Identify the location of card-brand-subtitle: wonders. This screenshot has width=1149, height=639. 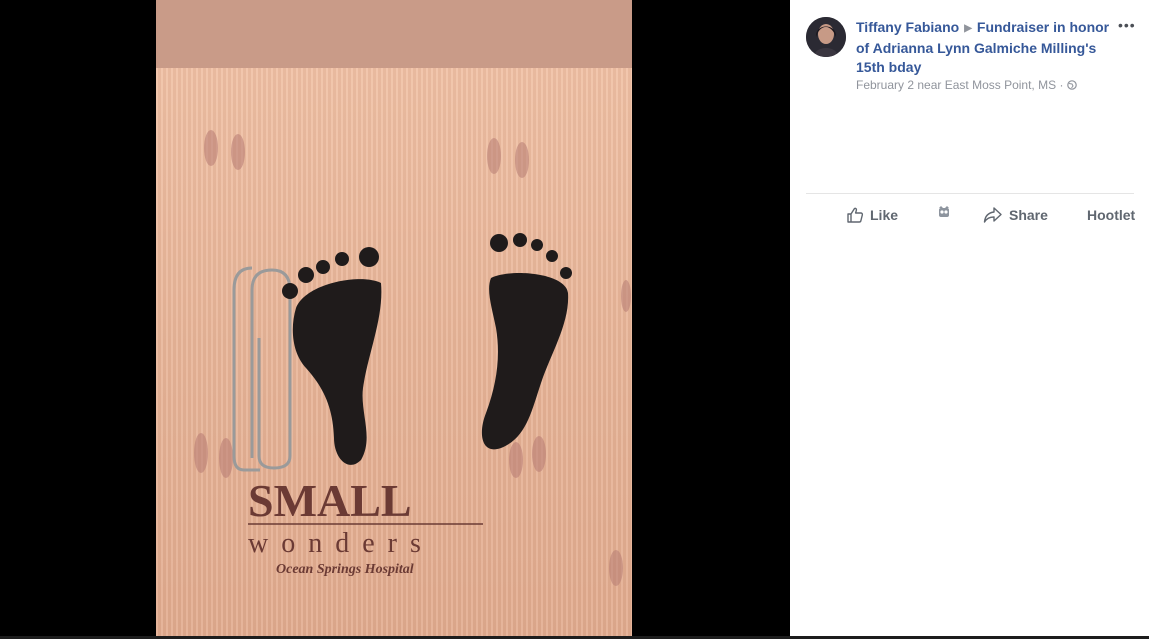
(341, 543).